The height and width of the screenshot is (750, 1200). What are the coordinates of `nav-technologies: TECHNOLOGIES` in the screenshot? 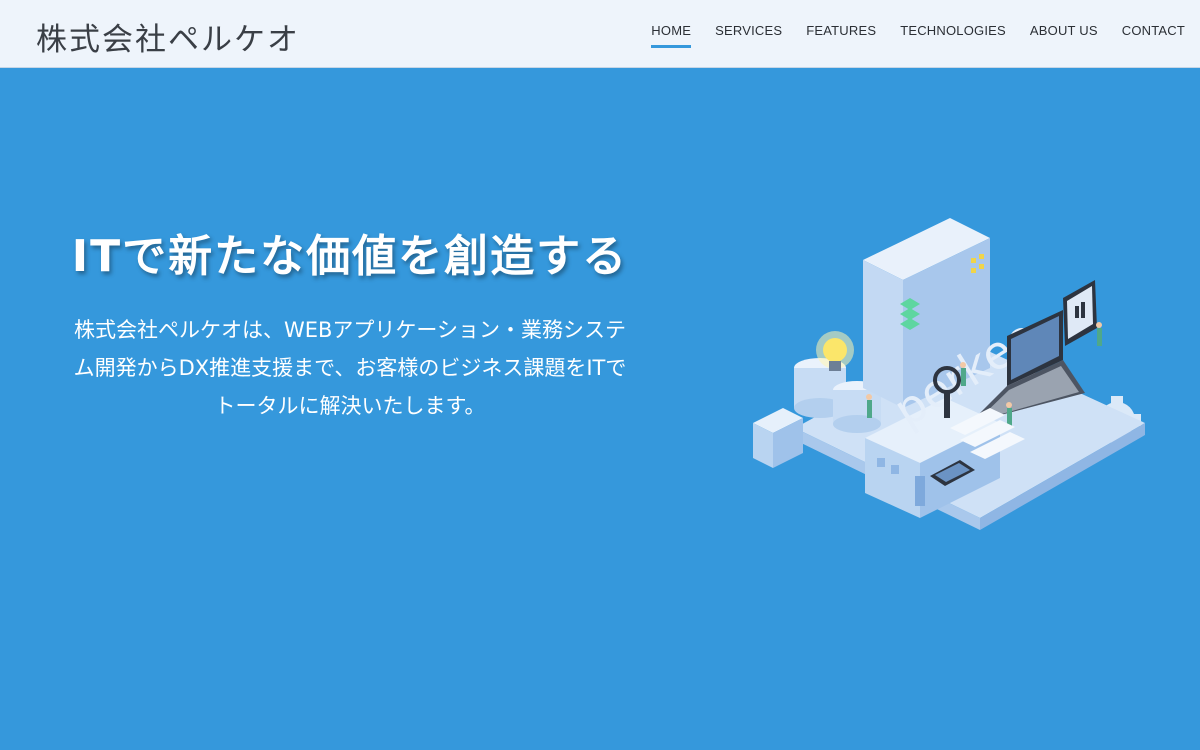 It's located at (953, 34).